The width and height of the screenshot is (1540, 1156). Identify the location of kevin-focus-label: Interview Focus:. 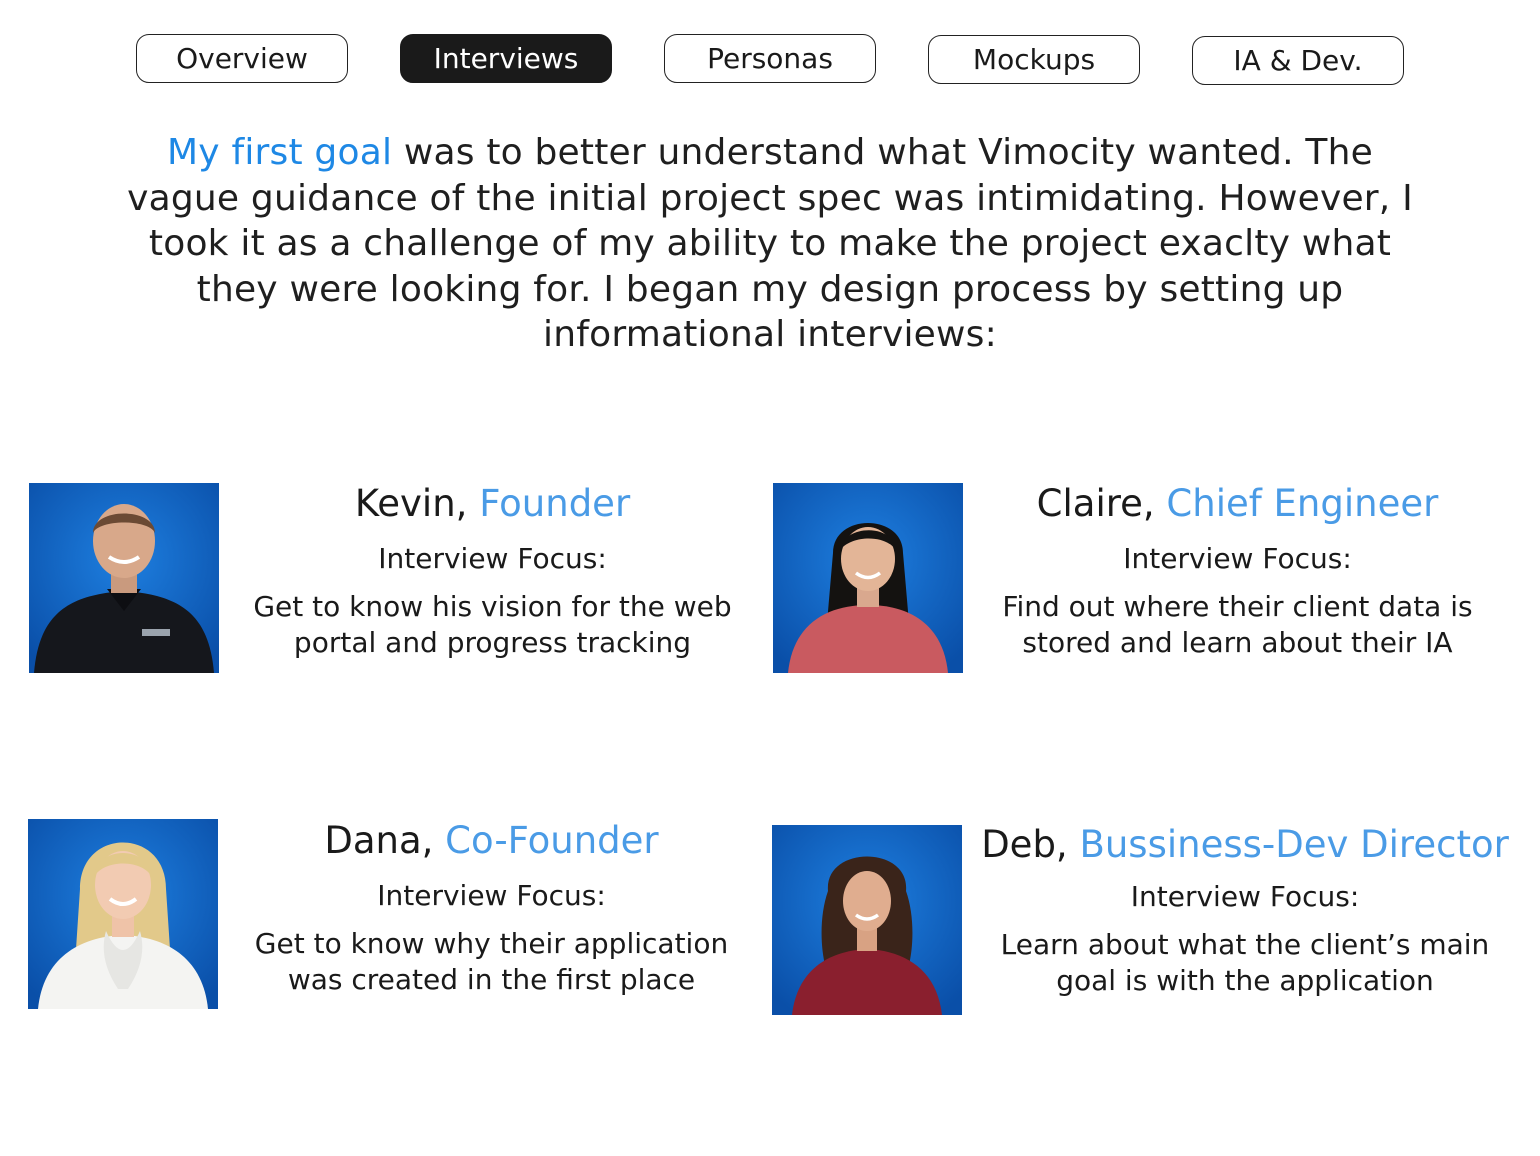
(492, 558).